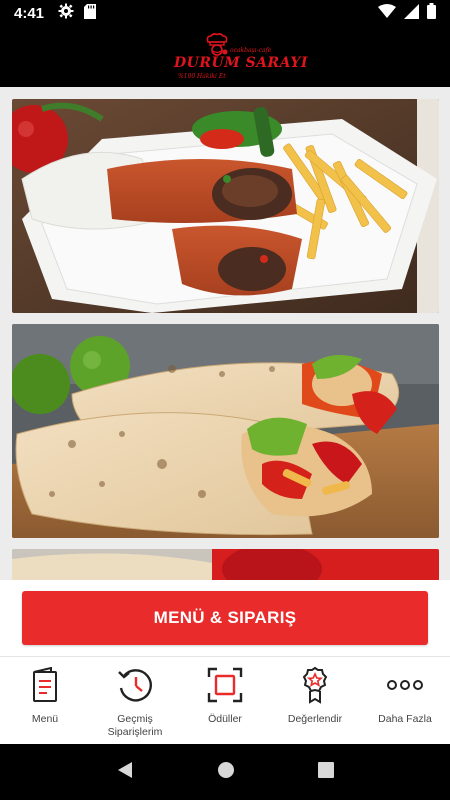 The height and width of the screenshot is (800, 450). I want to click on nav-item-rewards: Ödüller, so click(225, 700).